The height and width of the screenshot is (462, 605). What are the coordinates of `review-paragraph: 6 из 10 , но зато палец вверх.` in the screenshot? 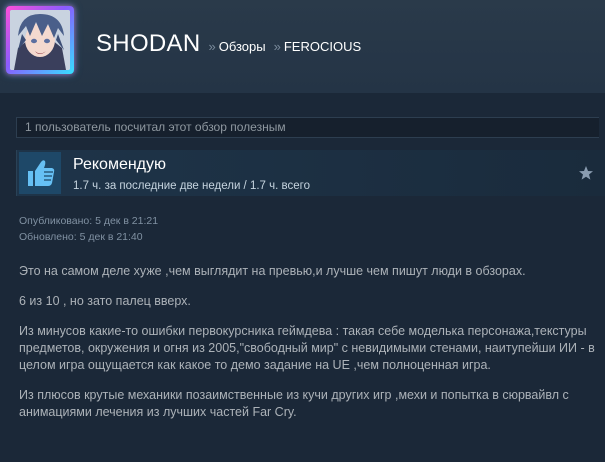 It's located at (105, 301).